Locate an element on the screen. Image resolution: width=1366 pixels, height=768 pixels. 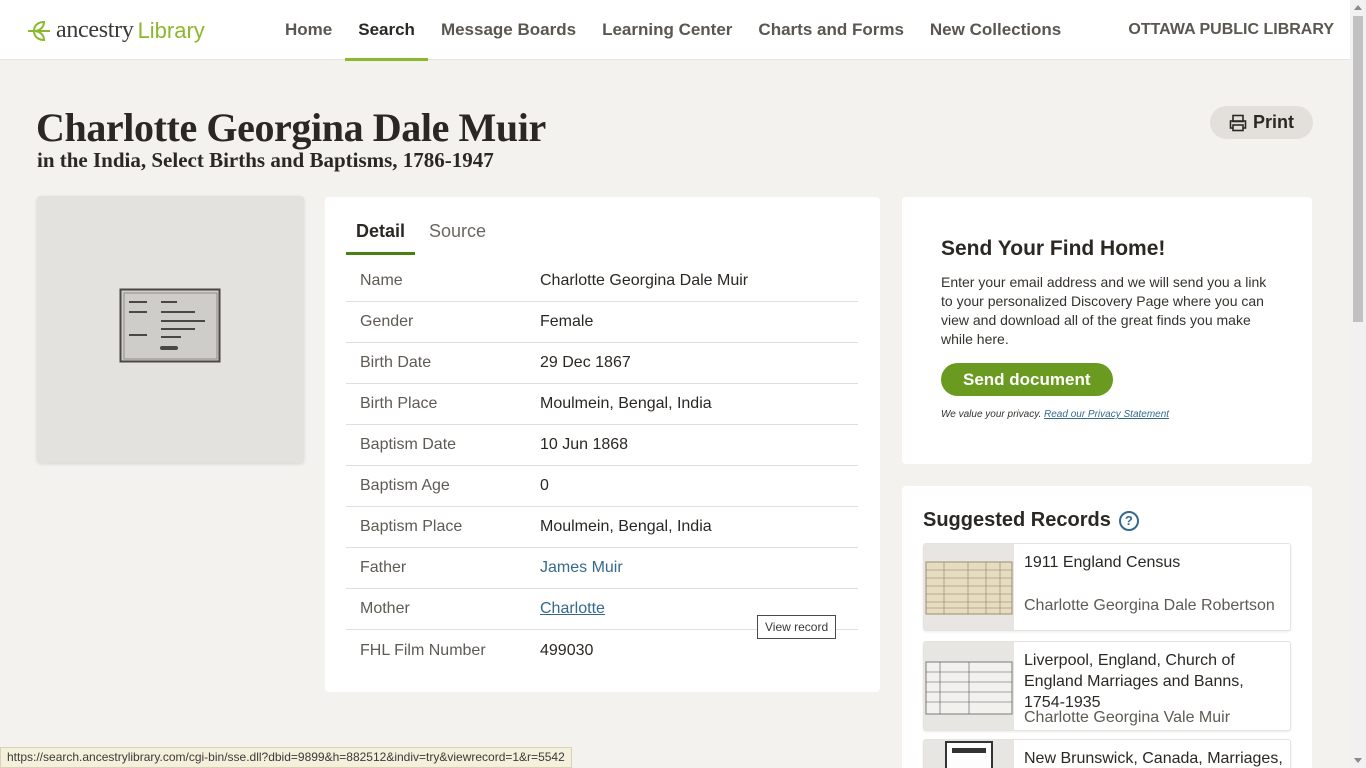
table-row: Baptism Place Moulmein, Bengal, India is located at coordinates (602, 527).